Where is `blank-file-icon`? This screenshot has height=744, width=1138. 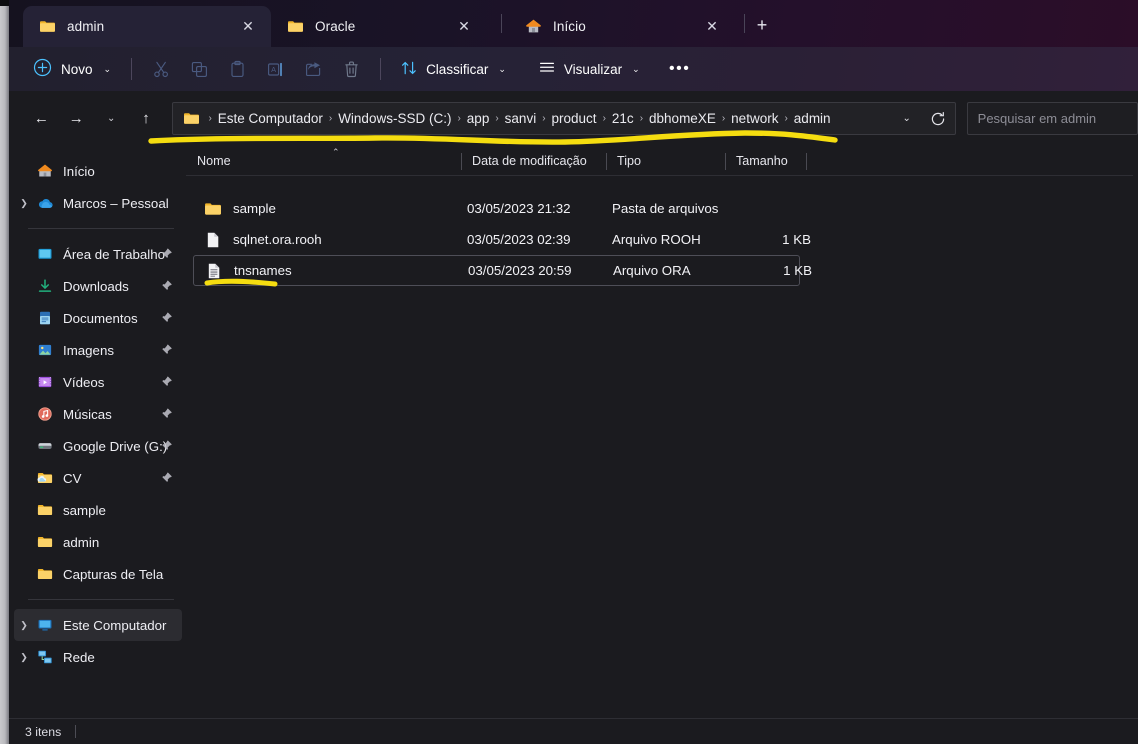 blank-file-icon is located at coordinates (213, 240).